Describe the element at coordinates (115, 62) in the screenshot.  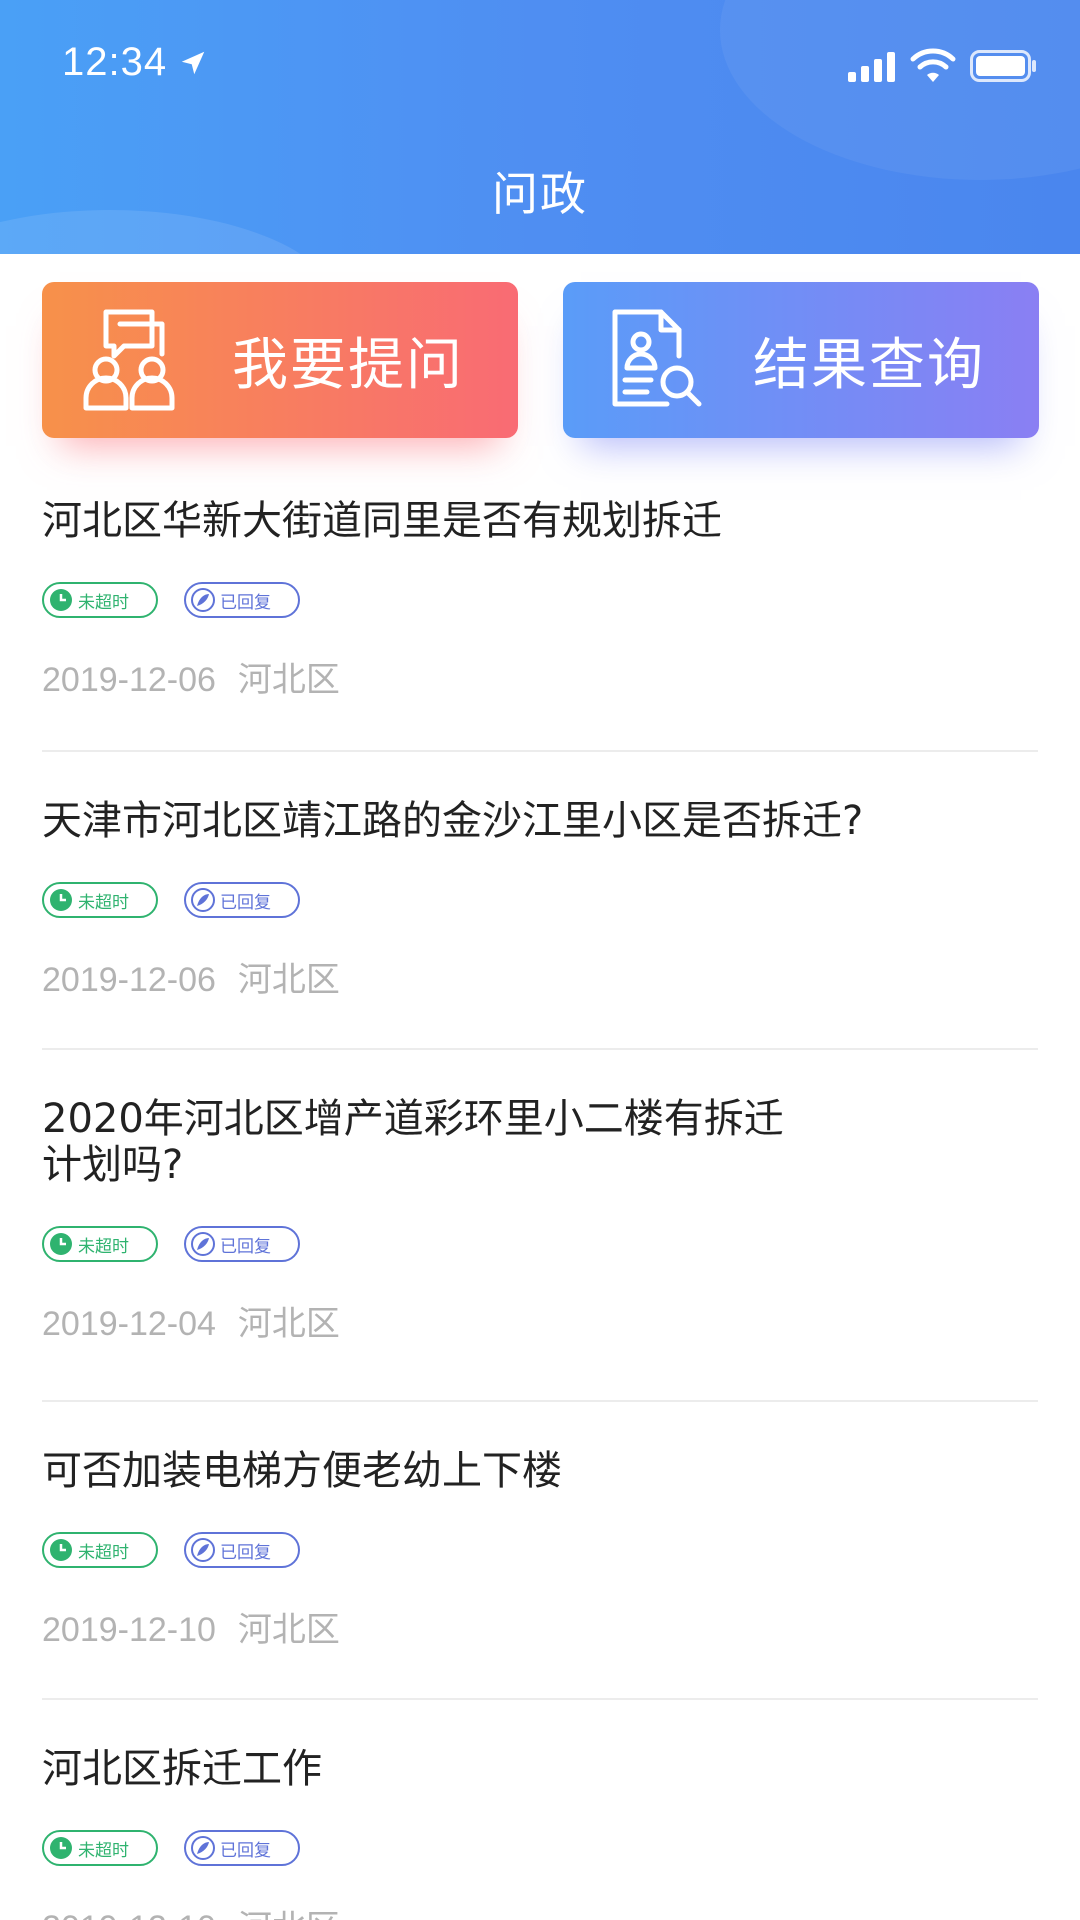
I see `status-time: 12:34` at that location.